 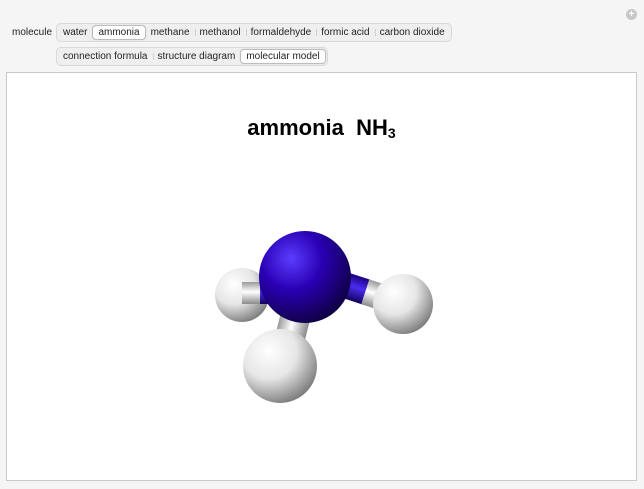 What do you see at coordinates (345, 32) in the screenshot?
I see `molecule-option-formic-acid: formic acid` at bounding box center [345, 32].